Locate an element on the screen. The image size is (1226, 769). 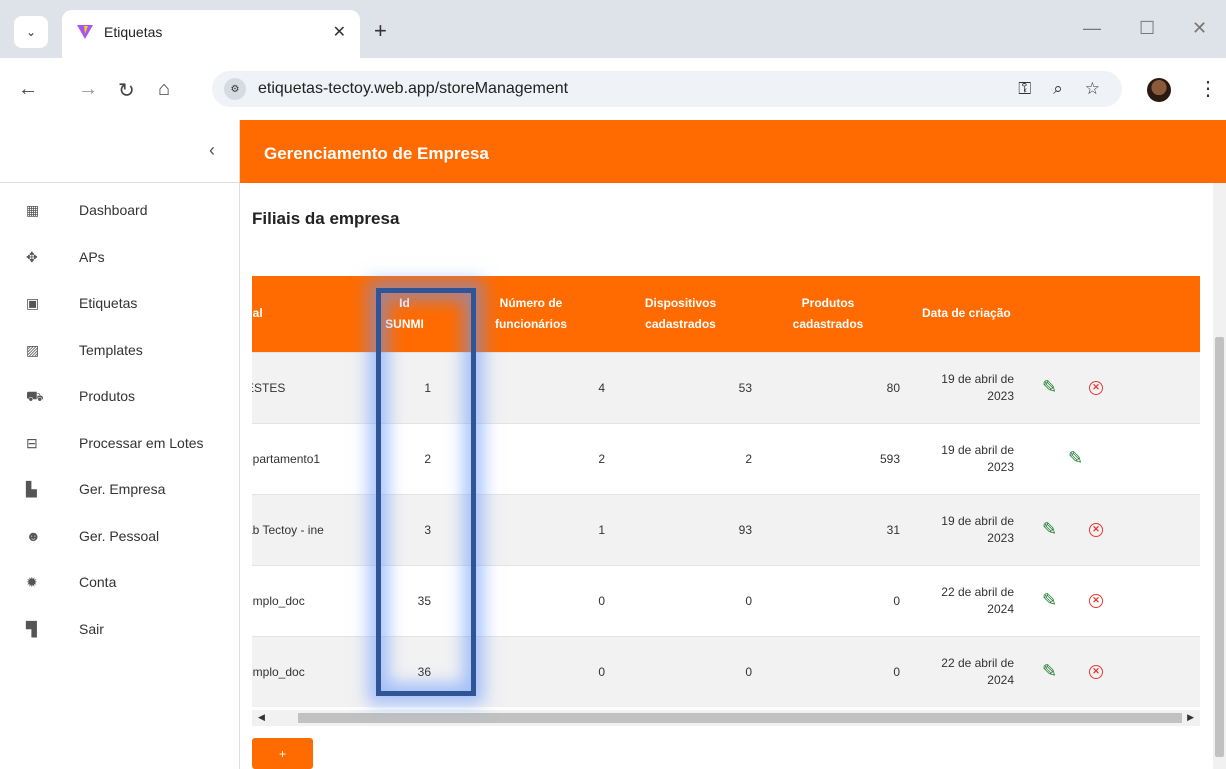
batch-icon: ⊟ is located at coordinates (32, 442).